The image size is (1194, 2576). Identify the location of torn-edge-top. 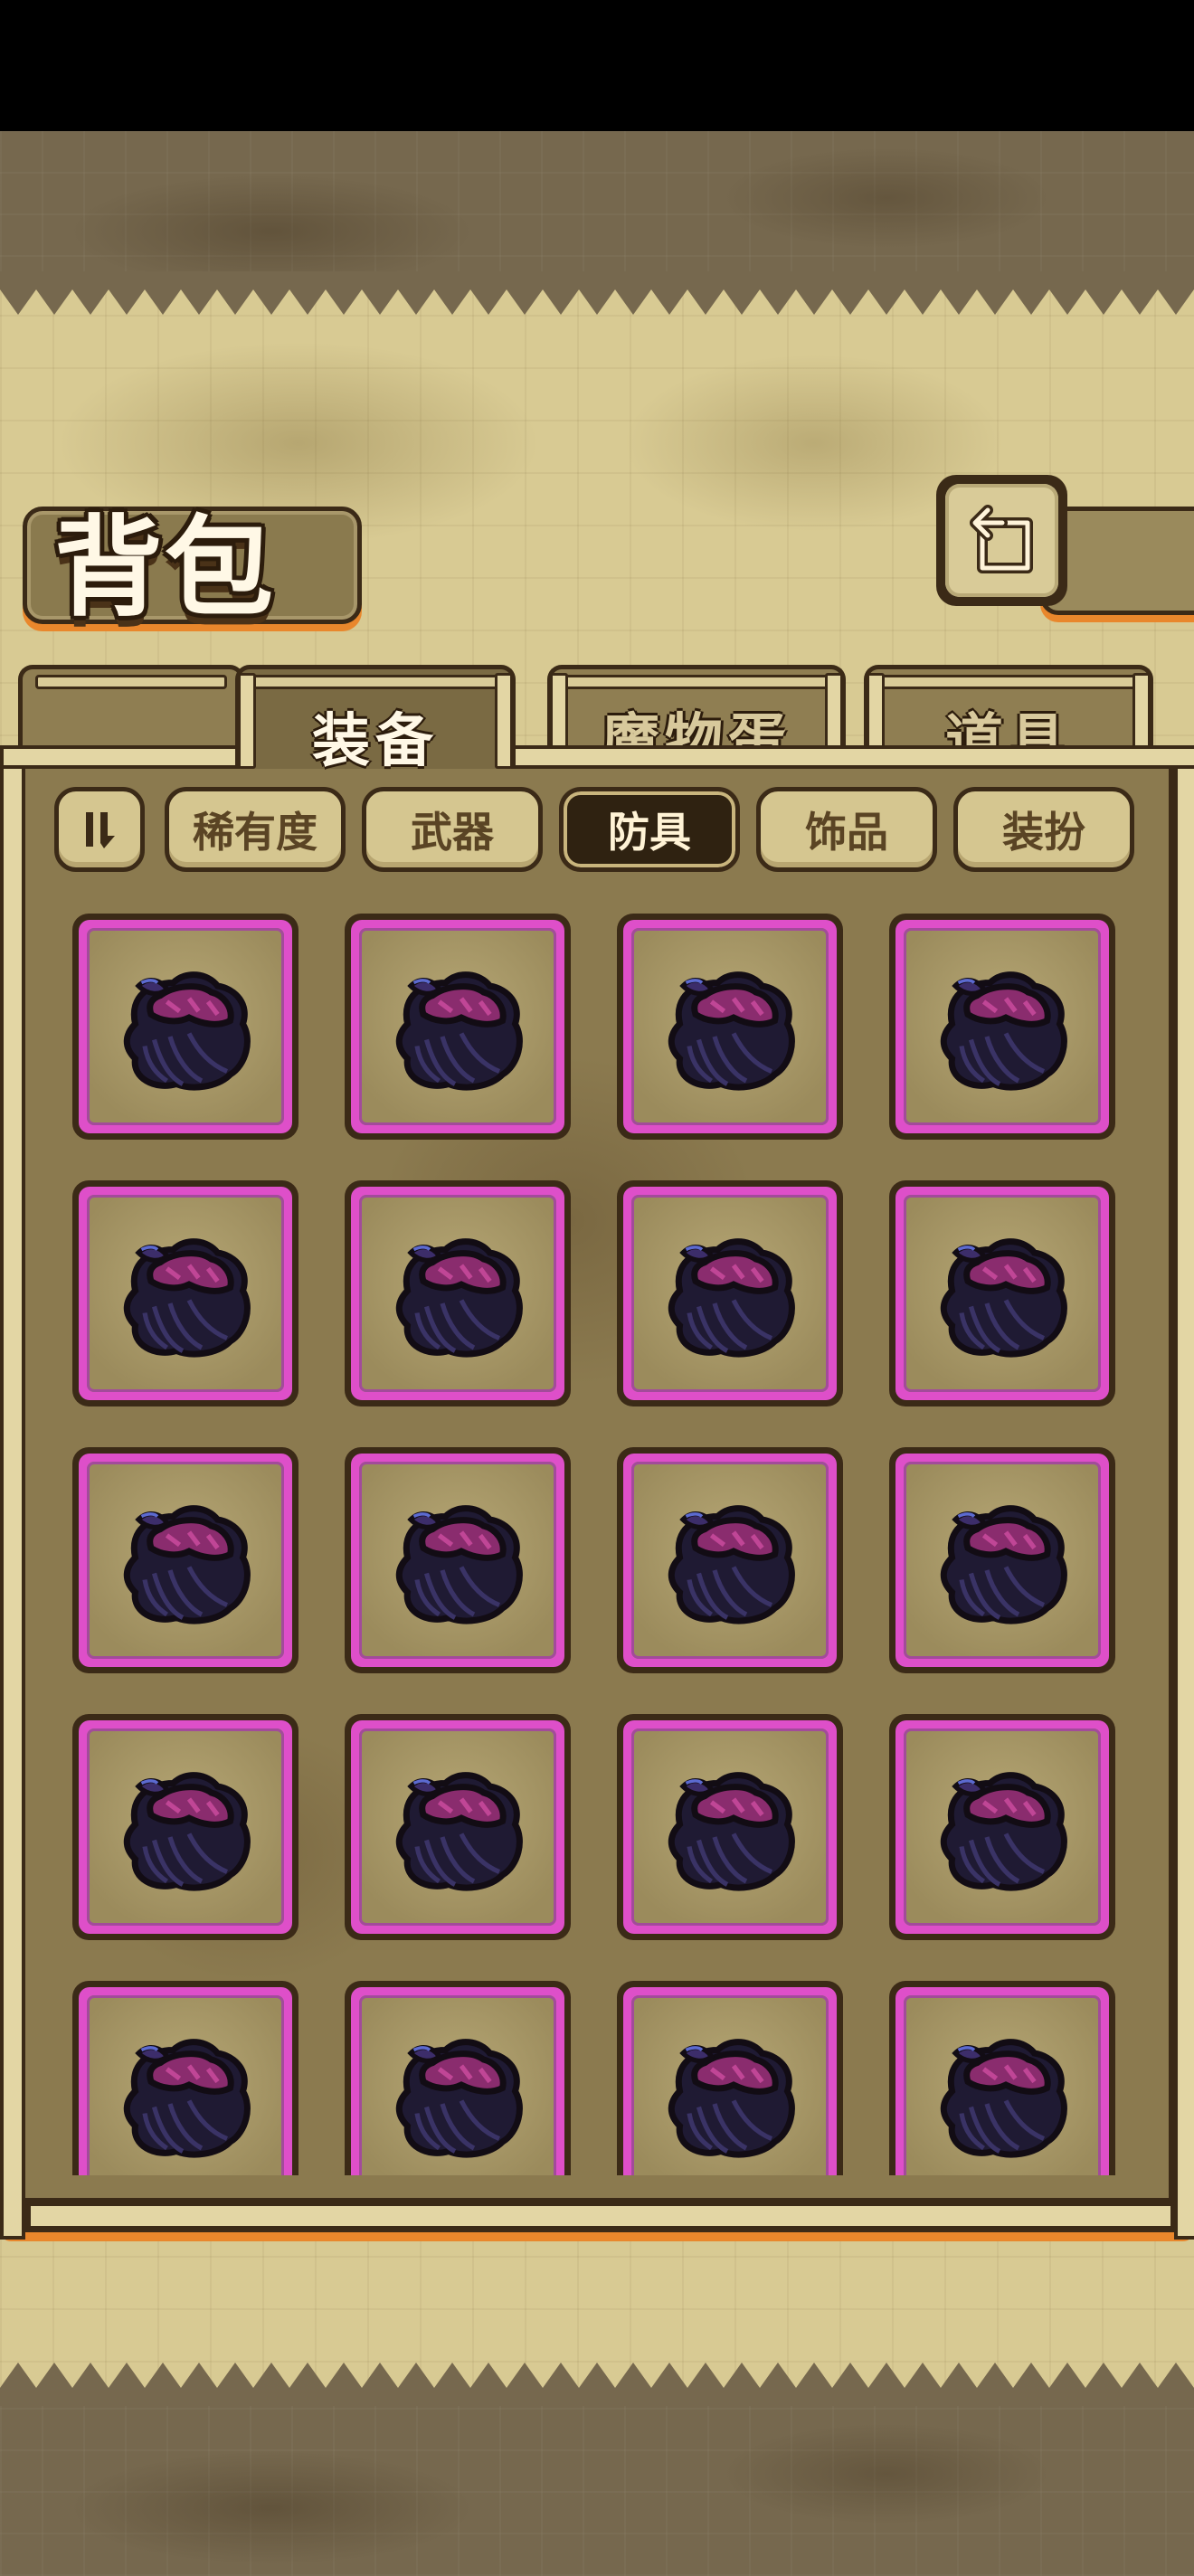
(597, 293).